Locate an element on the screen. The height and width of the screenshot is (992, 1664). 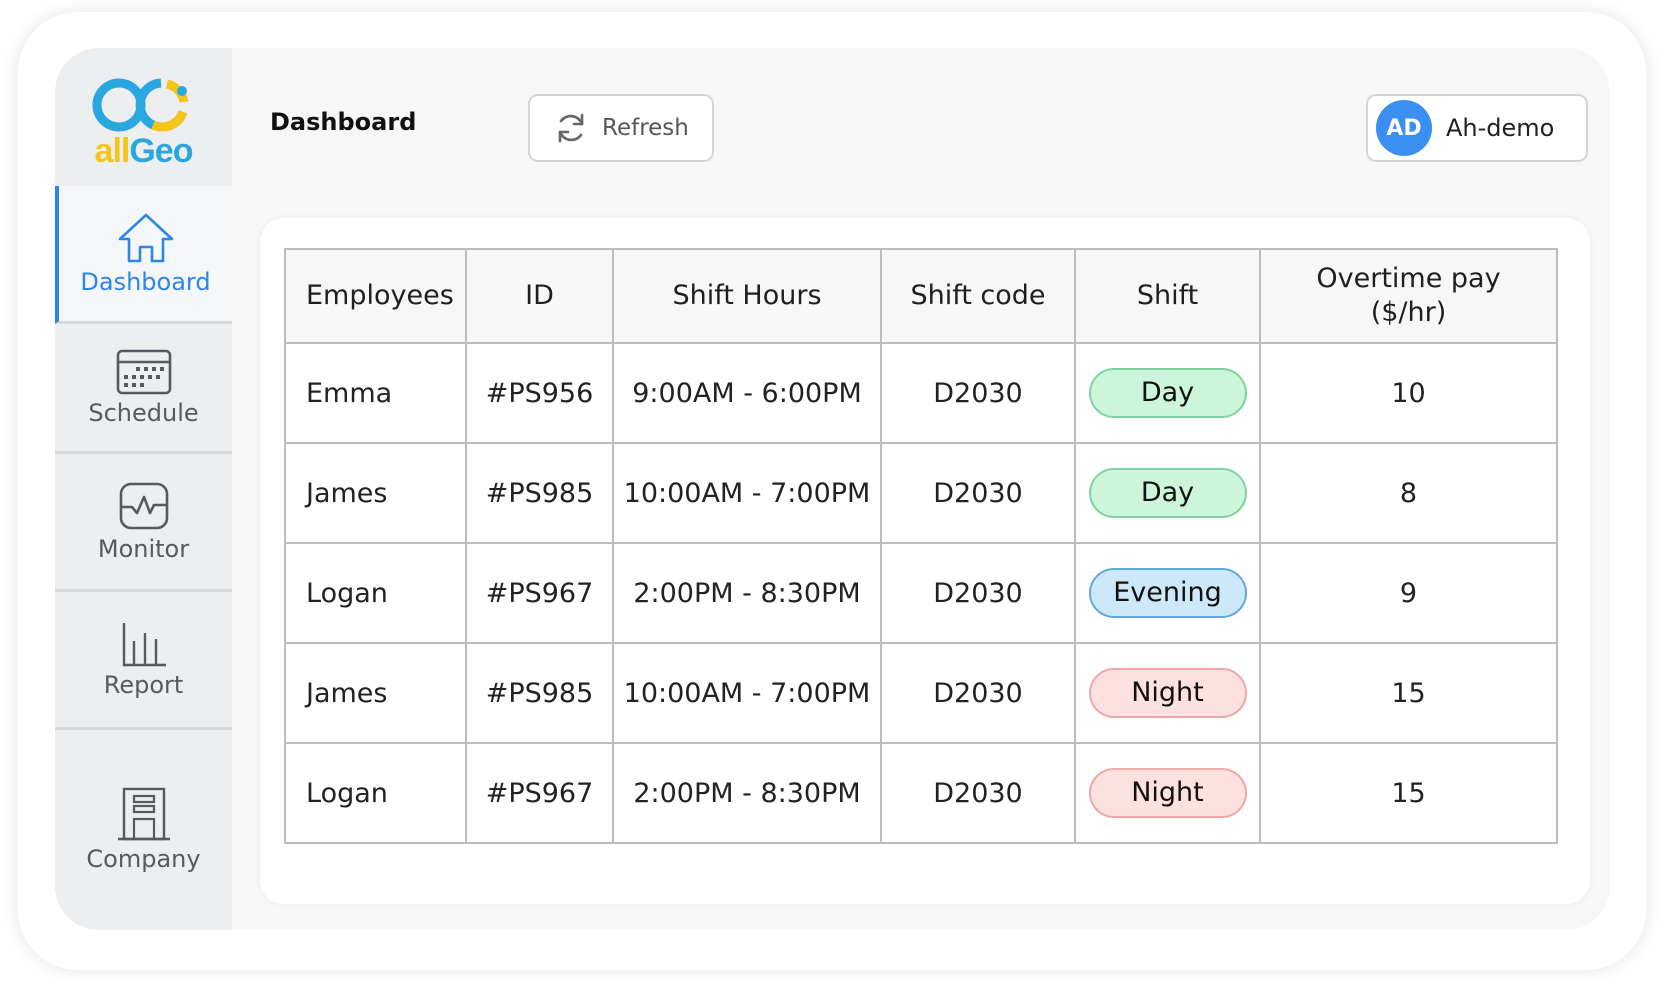
cell-id: #PS956 is located at coordinates (539, 393).